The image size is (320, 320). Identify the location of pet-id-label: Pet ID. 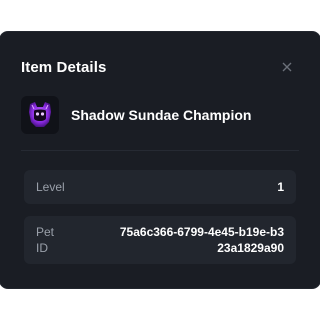
(45, 240).